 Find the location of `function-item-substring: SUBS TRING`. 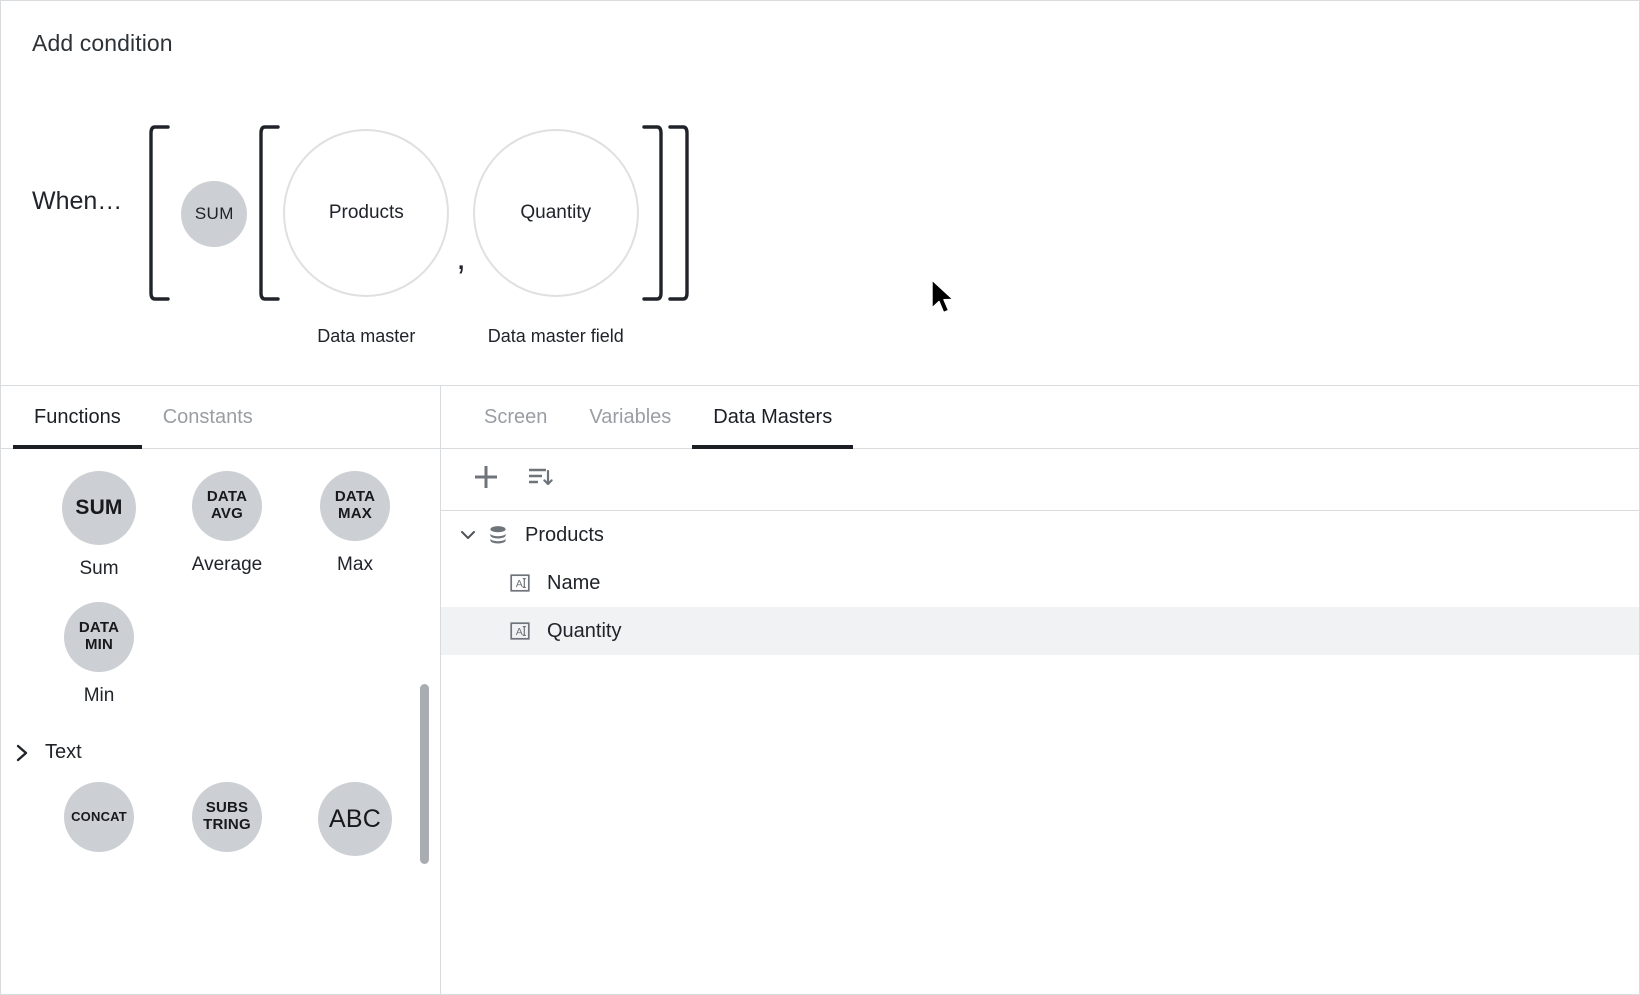

function-item-substring: SUBS TRING is located at coordinates (227, 819).